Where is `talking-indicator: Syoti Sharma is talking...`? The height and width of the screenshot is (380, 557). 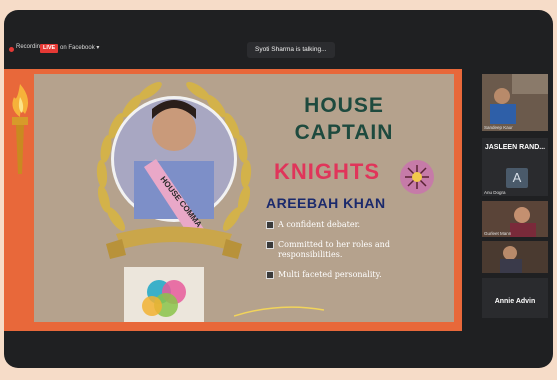 talking-indicator: Syoti Sharma is talking... is located at coordinates (291, 50).